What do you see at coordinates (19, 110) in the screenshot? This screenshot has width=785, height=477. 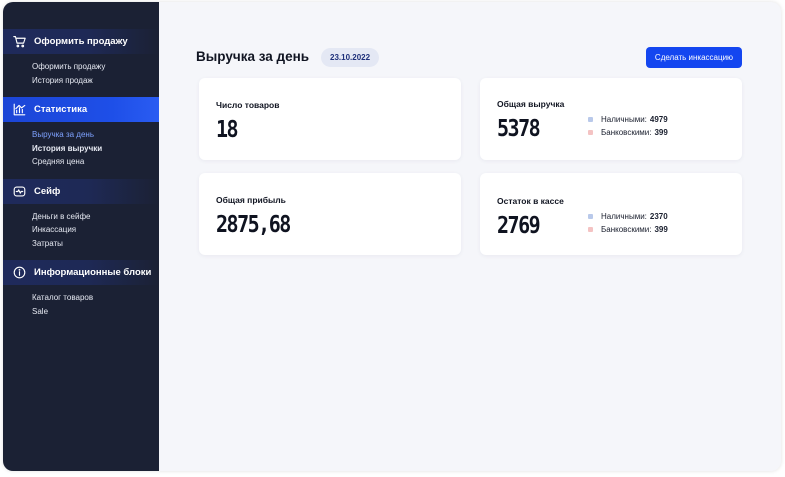 I see `chart-icon` at bounding box center [19, 110].